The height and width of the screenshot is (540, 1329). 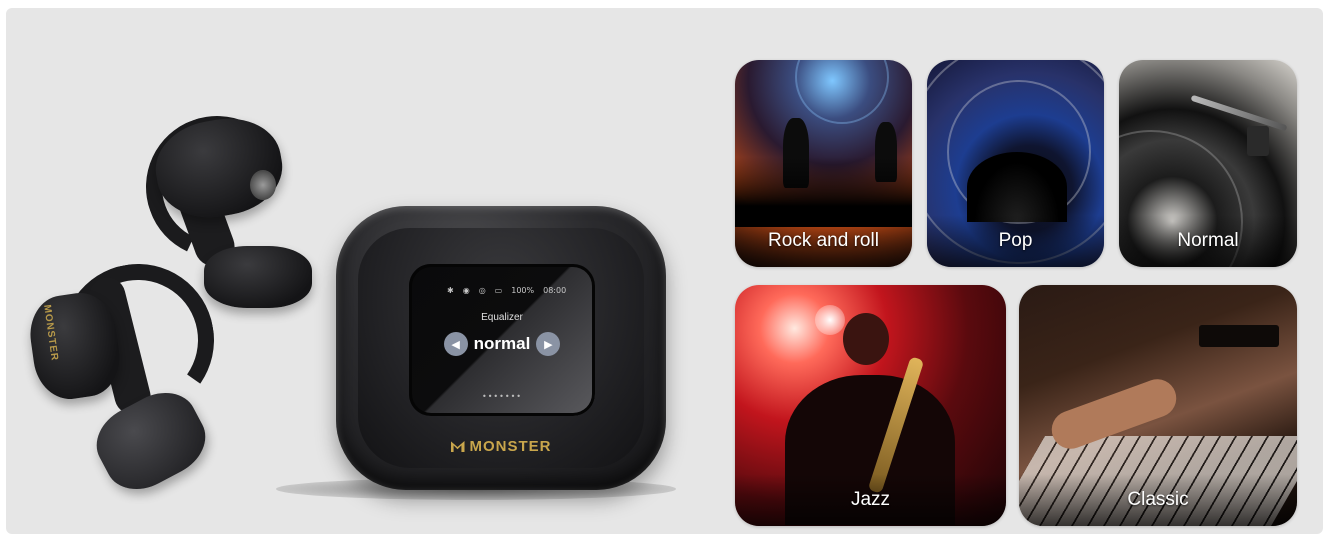 I want to click on eq-current-mode: normal, so click(x=502, y=343).